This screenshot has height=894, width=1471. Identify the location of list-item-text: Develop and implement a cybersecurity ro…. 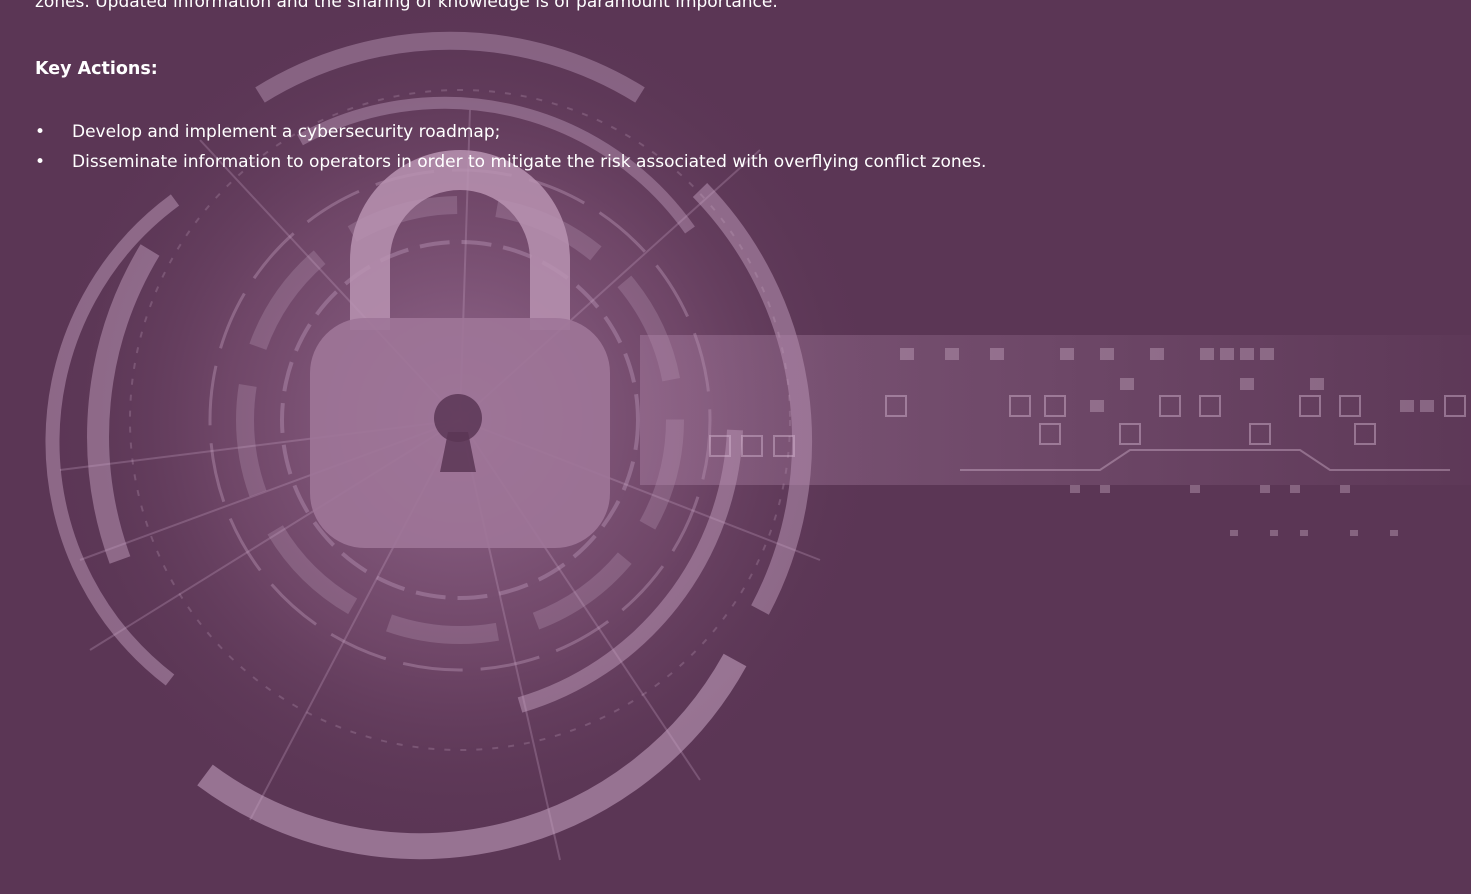
(286, 132).